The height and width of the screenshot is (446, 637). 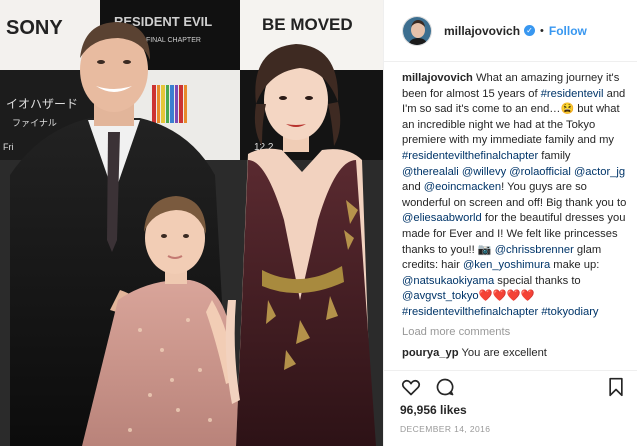 I want to click on caption-username: millajovovich, so click(x=437, y=78).